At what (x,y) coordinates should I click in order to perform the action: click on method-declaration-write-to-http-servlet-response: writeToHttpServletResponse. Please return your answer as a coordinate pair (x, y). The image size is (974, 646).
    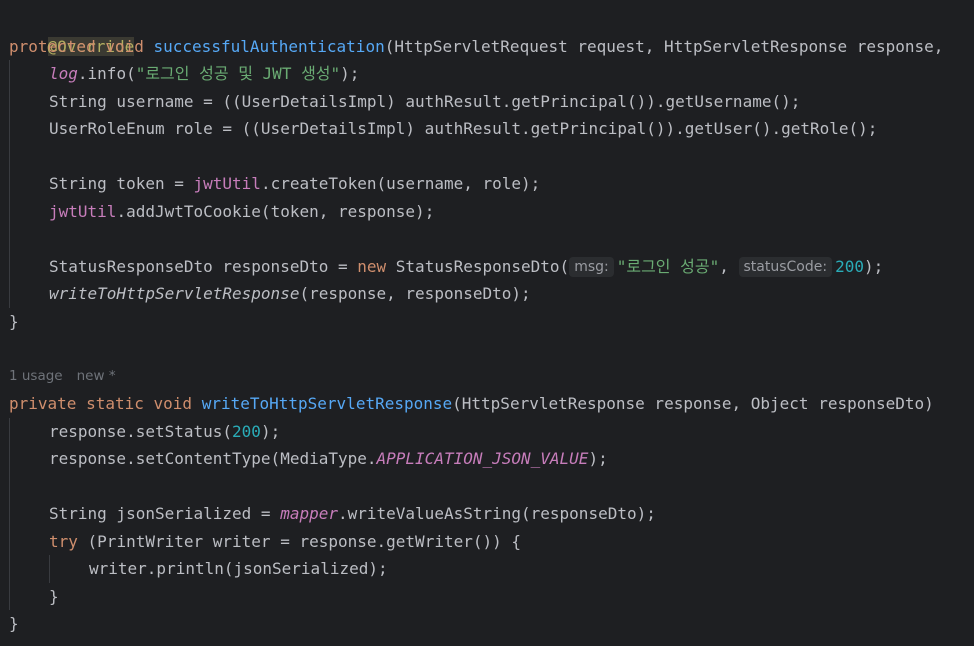
    Looking at the image, I should click on (327, 403).